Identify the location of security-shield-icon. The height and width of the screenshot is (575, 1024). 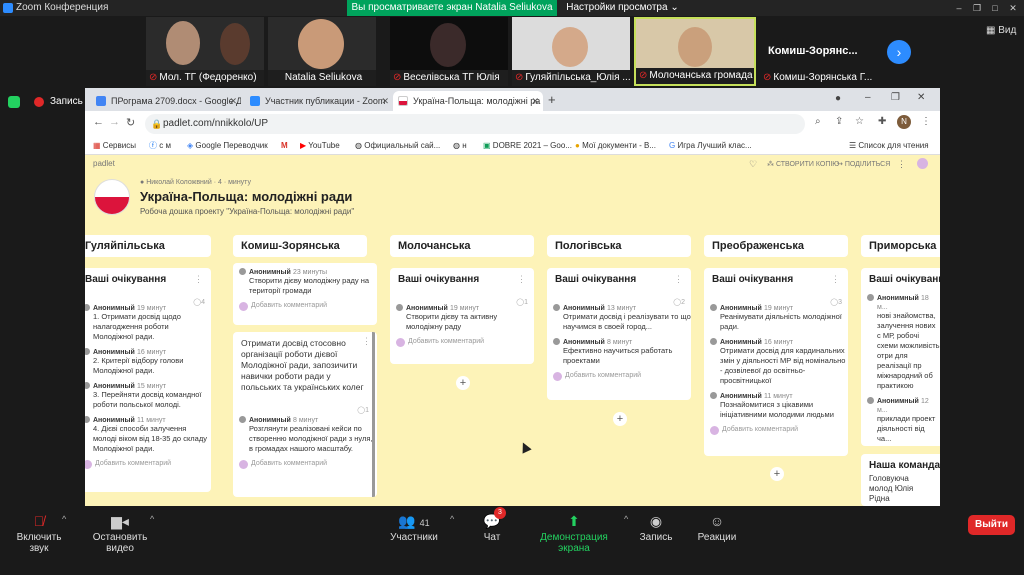
(14, 102).